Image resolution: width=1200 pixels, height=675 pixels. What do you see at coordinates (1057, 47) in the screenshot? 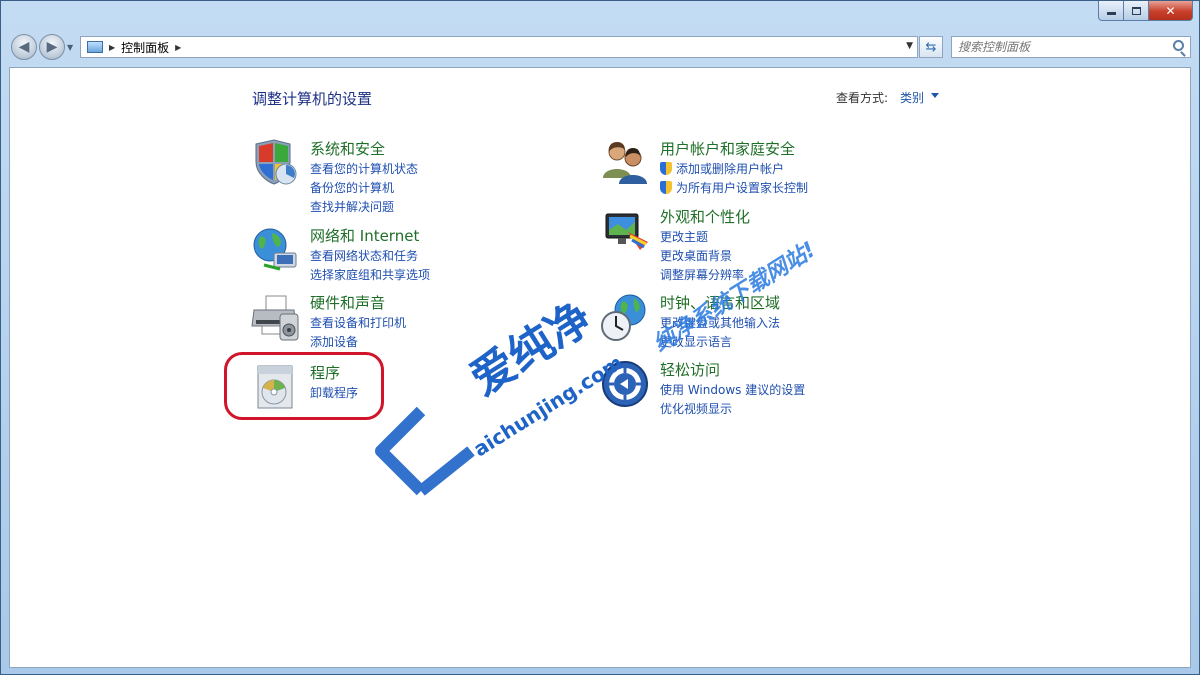
I see `search-input` at bounding box center [1057, 47].